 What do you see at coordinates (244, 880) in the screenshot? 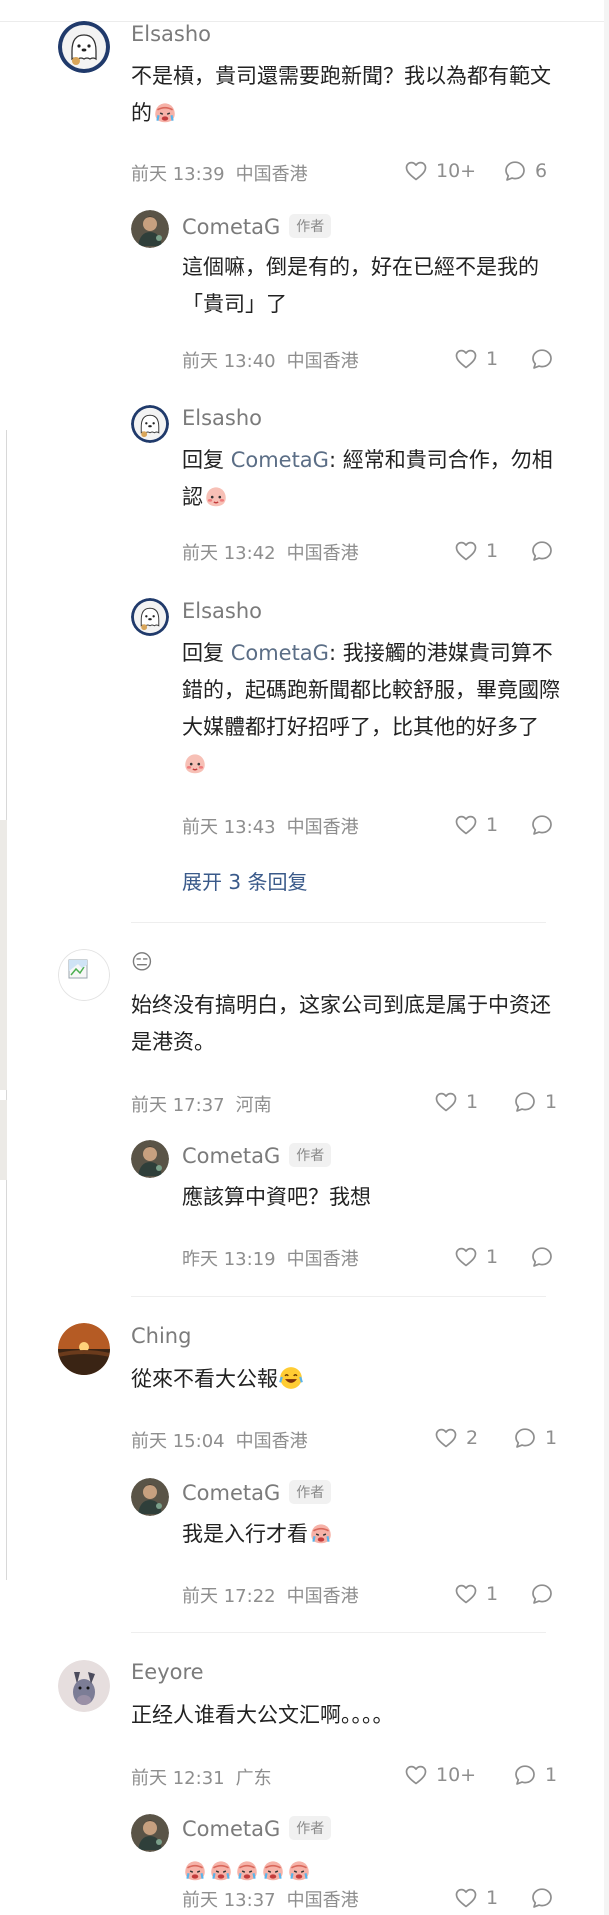
I see `expand-replies-link: 展开 3 条回复` at bounding box center [244, 880].